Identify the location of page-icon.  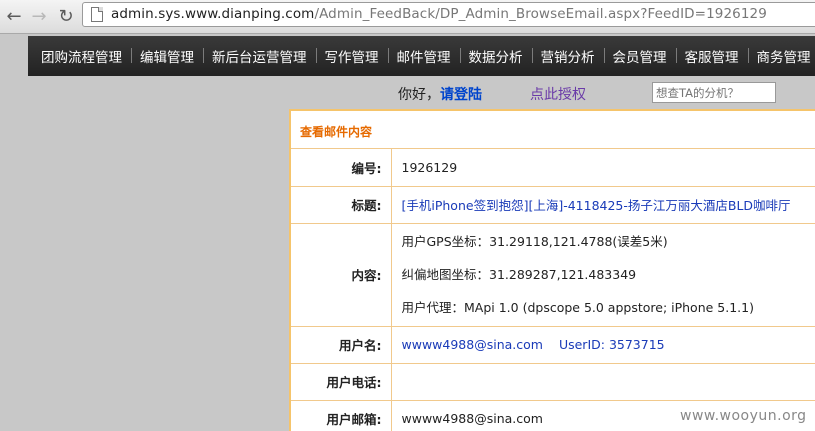
(97, 14).